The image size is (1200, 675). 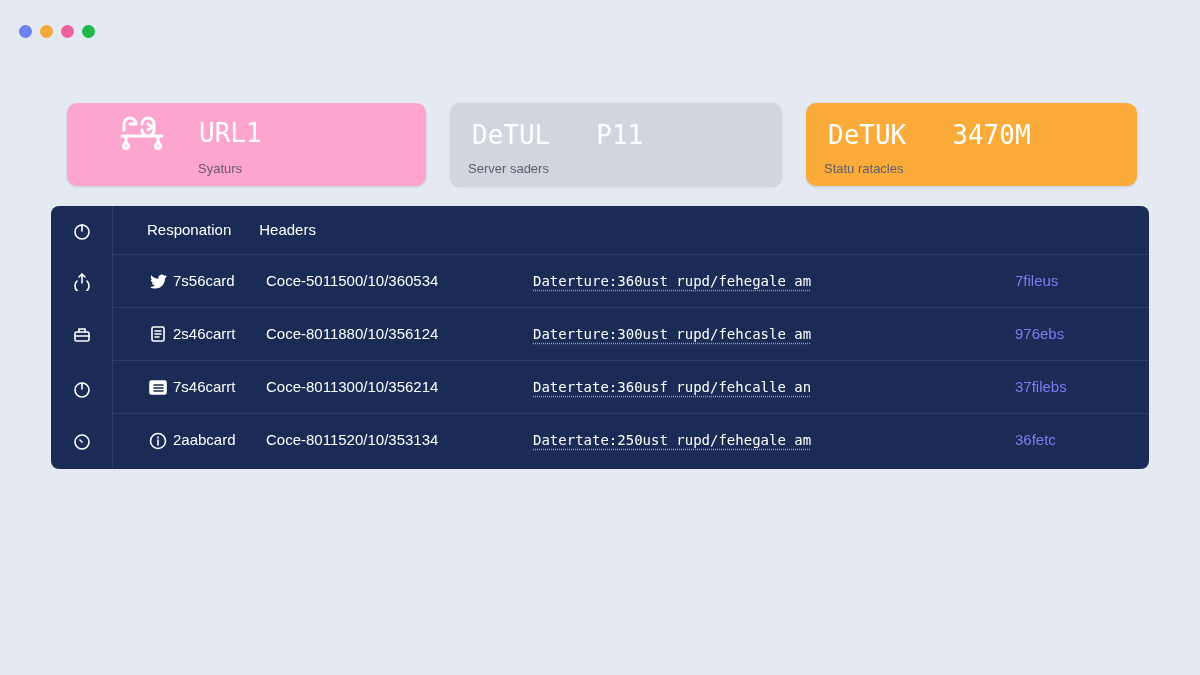 I want to click on document-icon, so click(x=158, y=334).